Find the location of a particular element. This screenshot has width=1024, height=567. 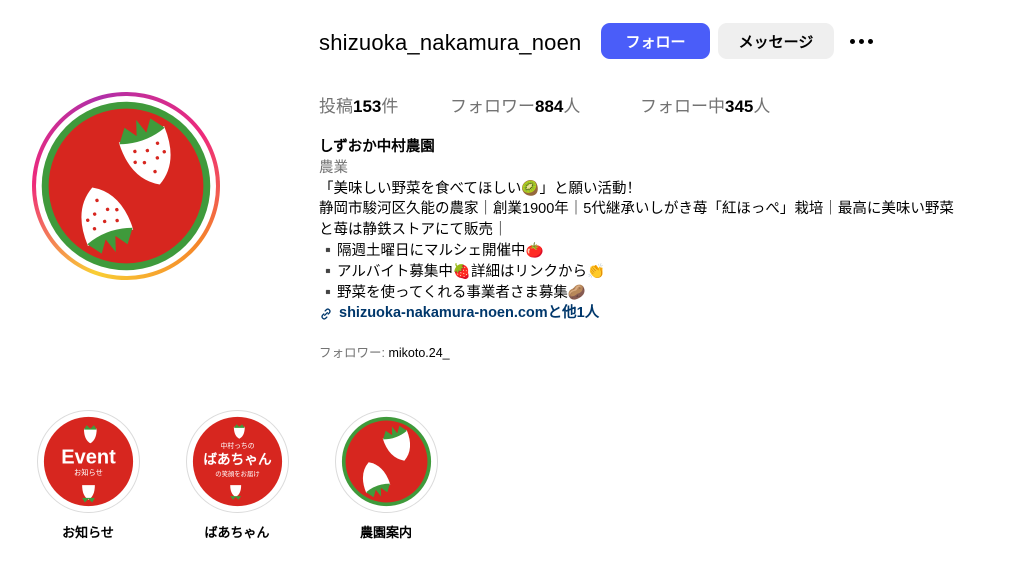

avatar-inner is located at coordinates (126, 186).